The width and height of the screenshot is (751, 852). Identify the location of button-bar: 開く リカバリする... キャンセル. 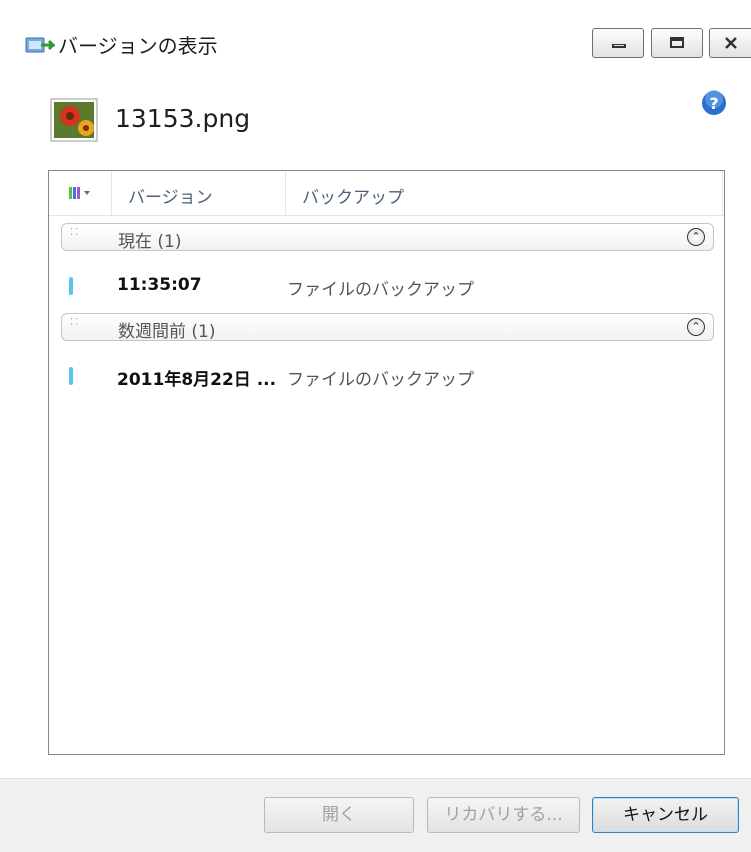
(375, 815).